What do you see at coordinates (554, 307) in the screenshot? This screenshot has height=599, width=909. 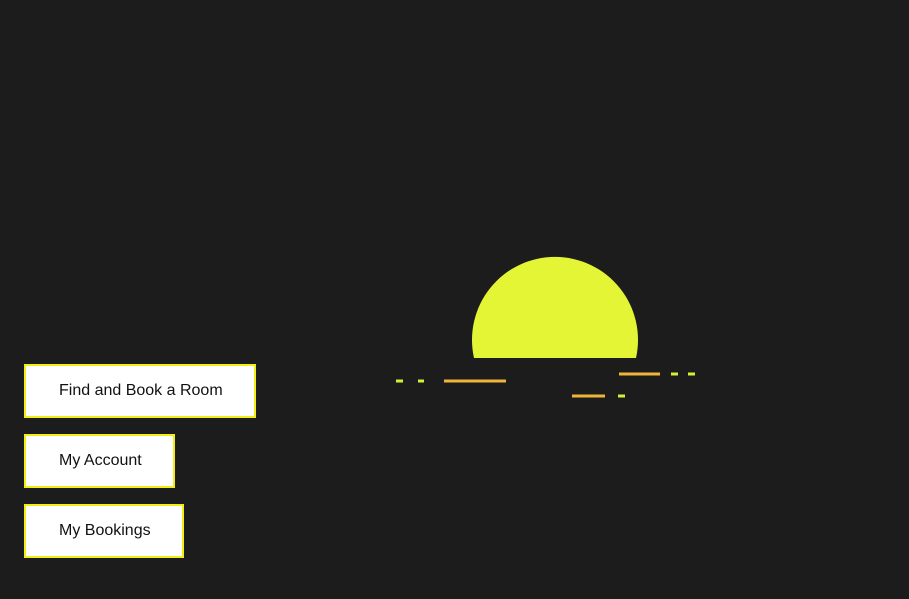 I see `sun-icon` at bounding box center [554, 307].